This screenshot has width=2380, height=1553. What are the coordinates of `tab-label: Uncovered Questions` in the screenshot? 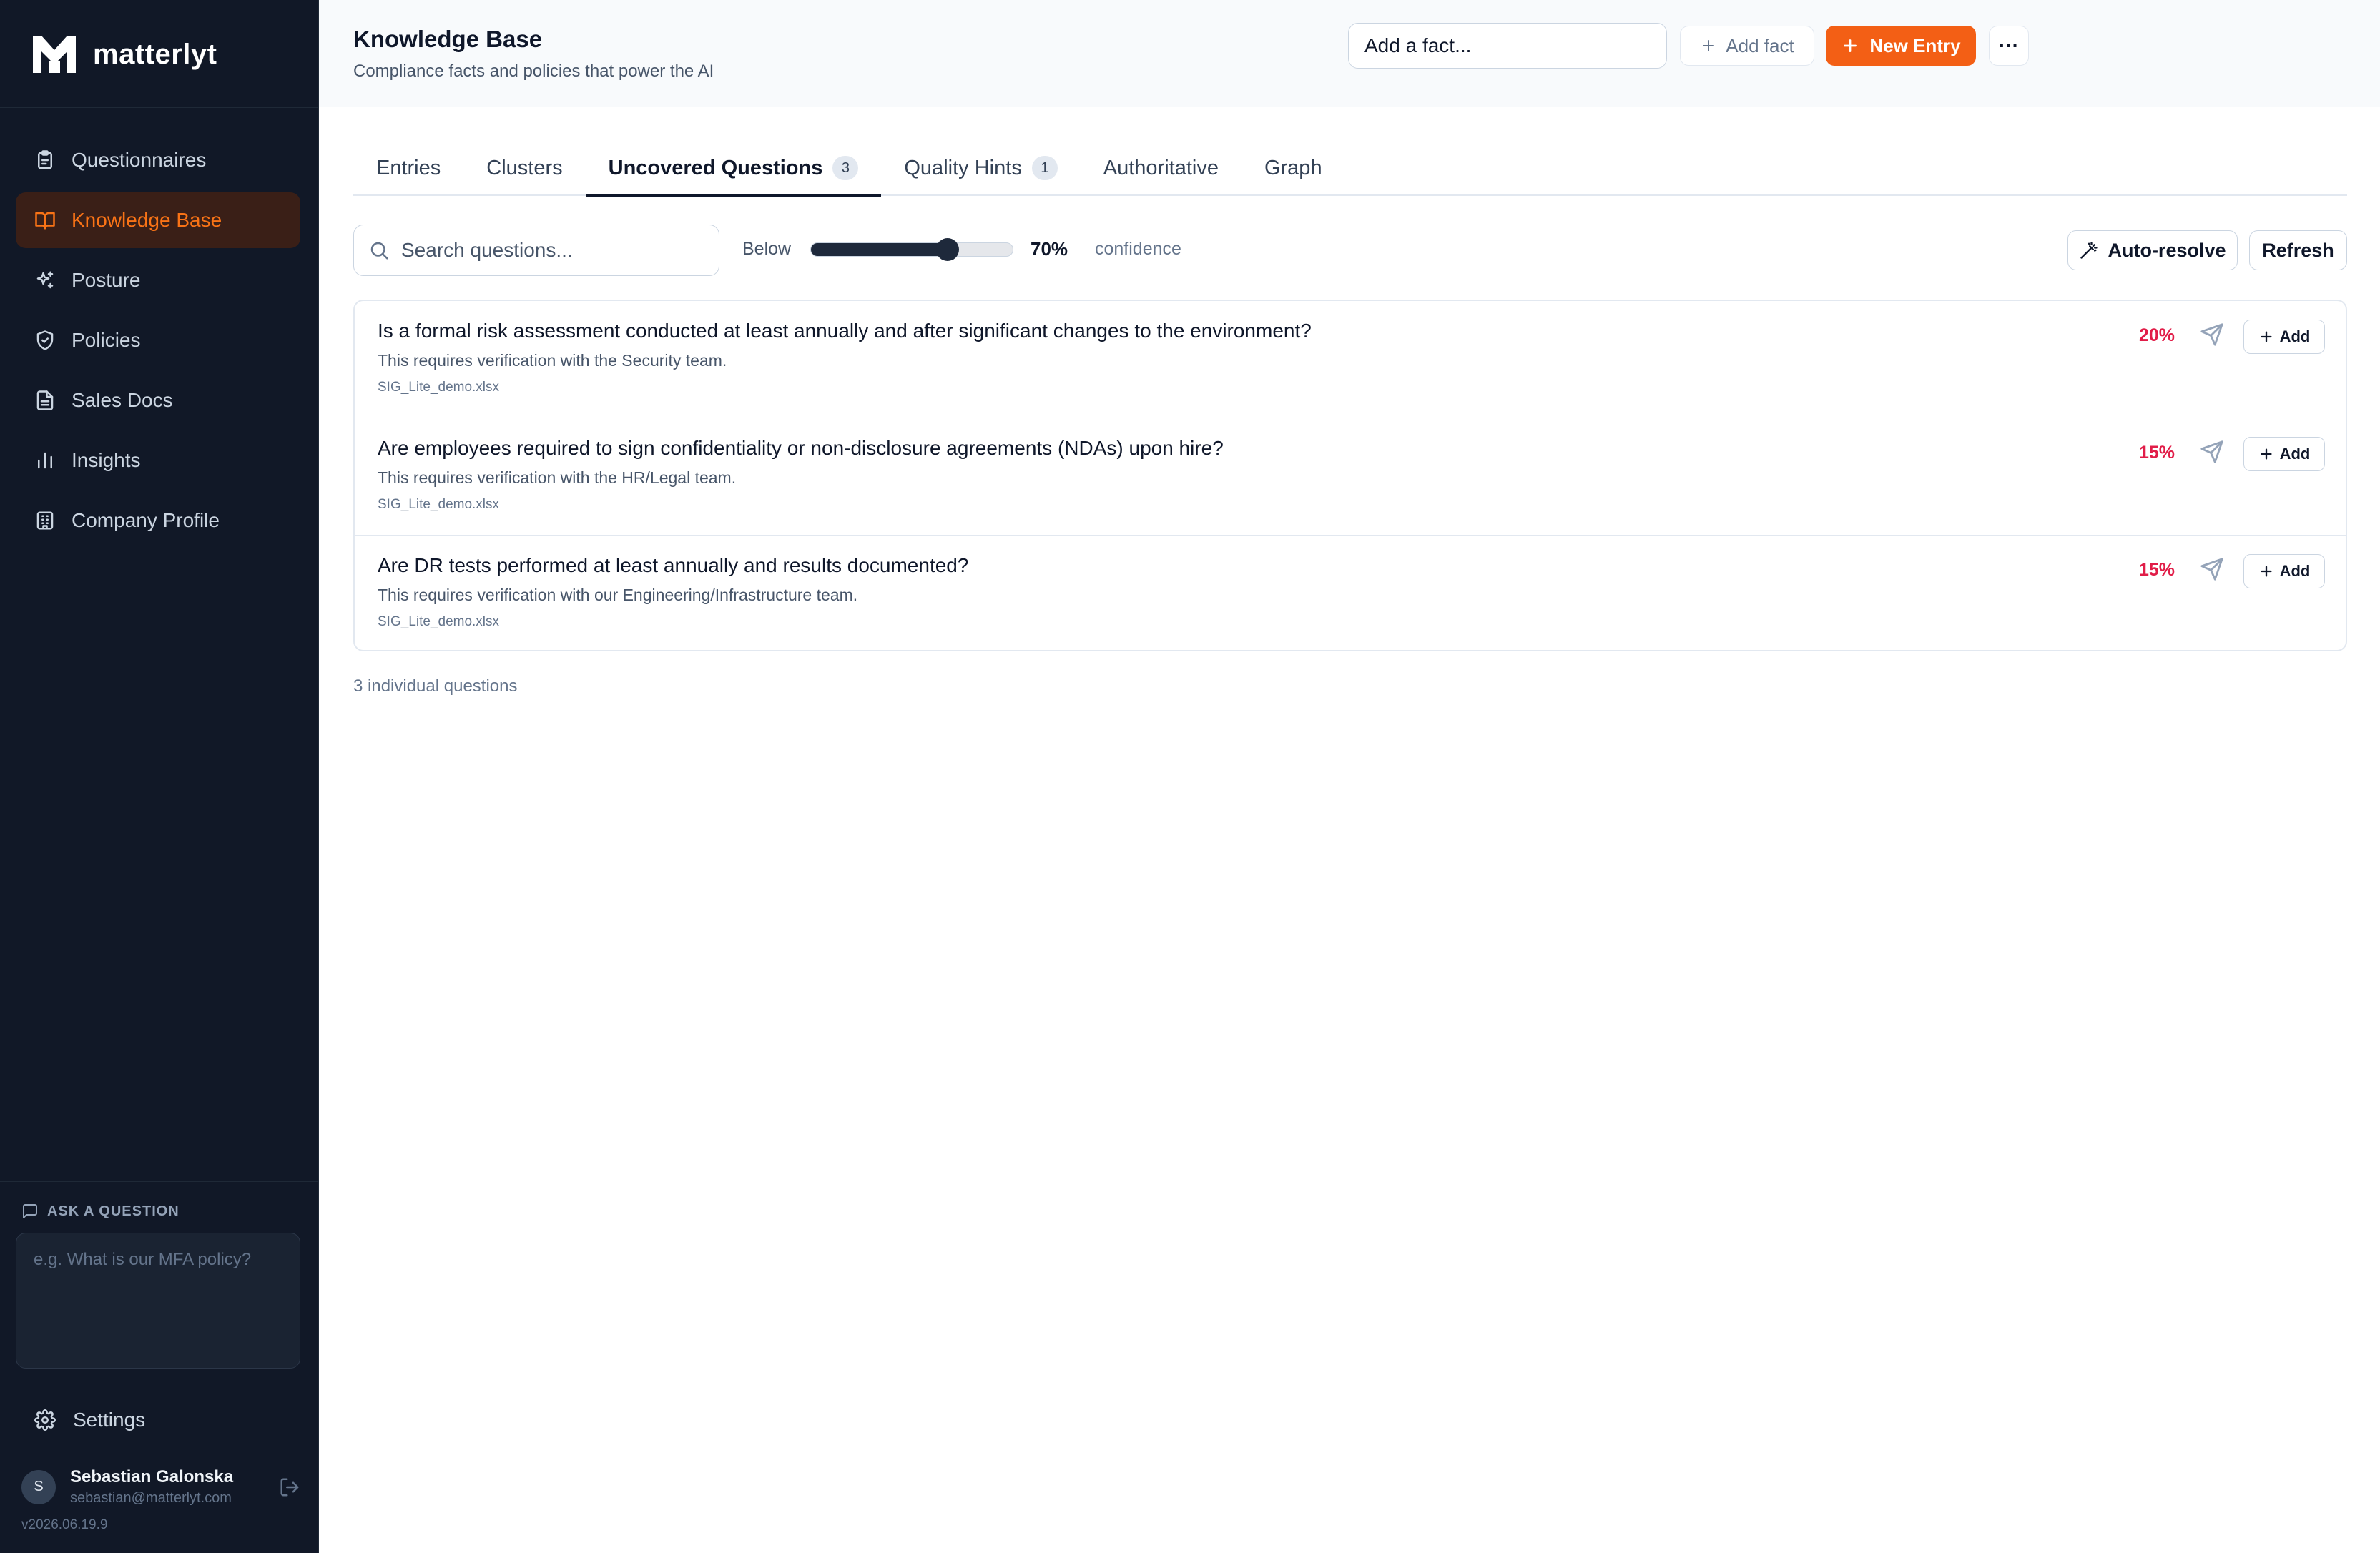 It's located at (715, 167).